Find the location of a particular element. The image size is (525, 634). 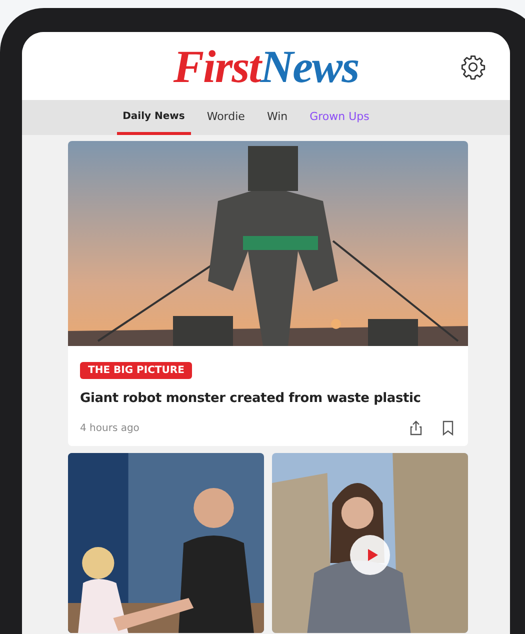

tab: Grown Ups is located at coordinates (340, 117).